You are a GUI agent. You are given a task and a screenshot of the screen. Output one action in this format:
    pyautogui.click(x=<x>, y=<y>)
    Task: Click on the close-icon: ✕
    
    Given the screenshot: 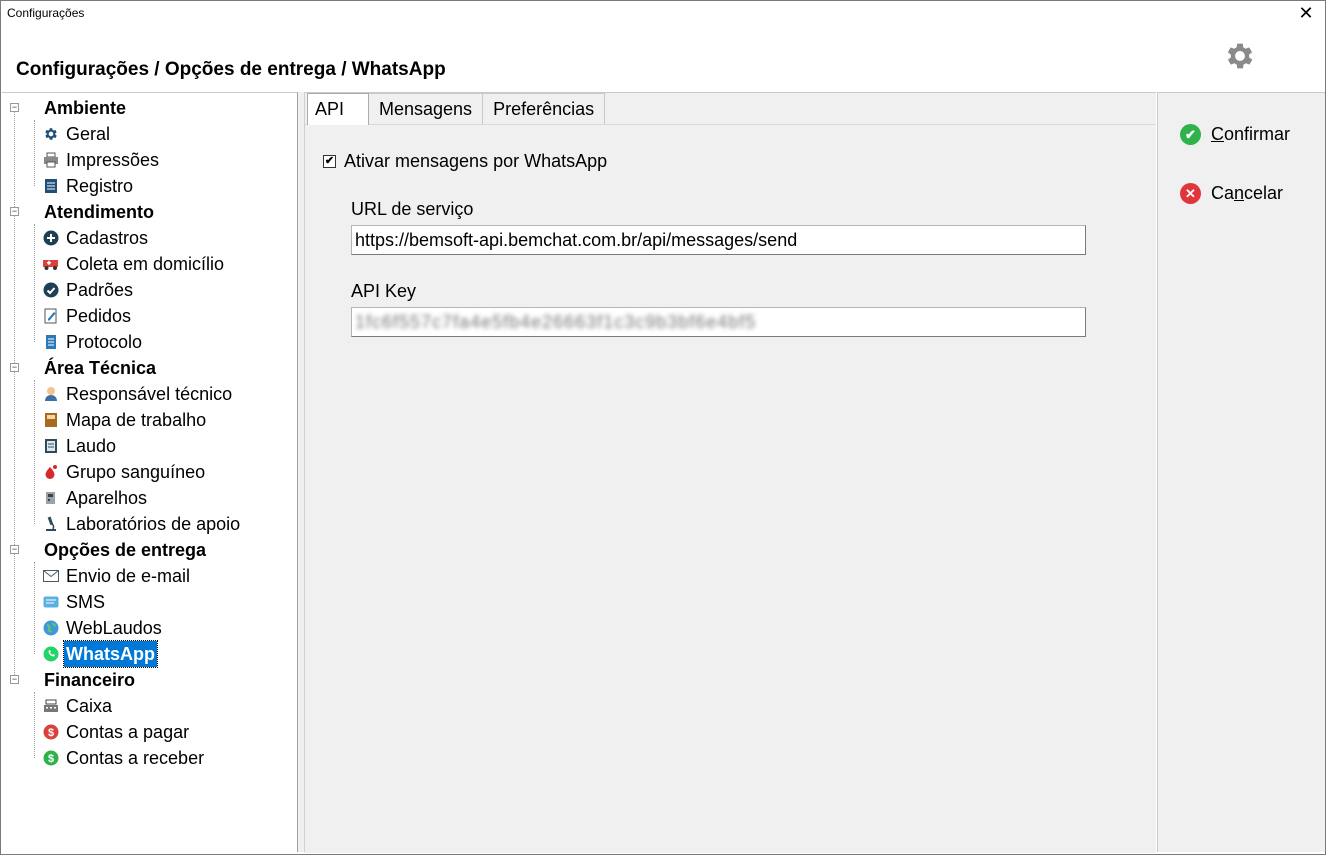 What is the action you would take?
    pyautogui.click(x=1306, y=14)
    